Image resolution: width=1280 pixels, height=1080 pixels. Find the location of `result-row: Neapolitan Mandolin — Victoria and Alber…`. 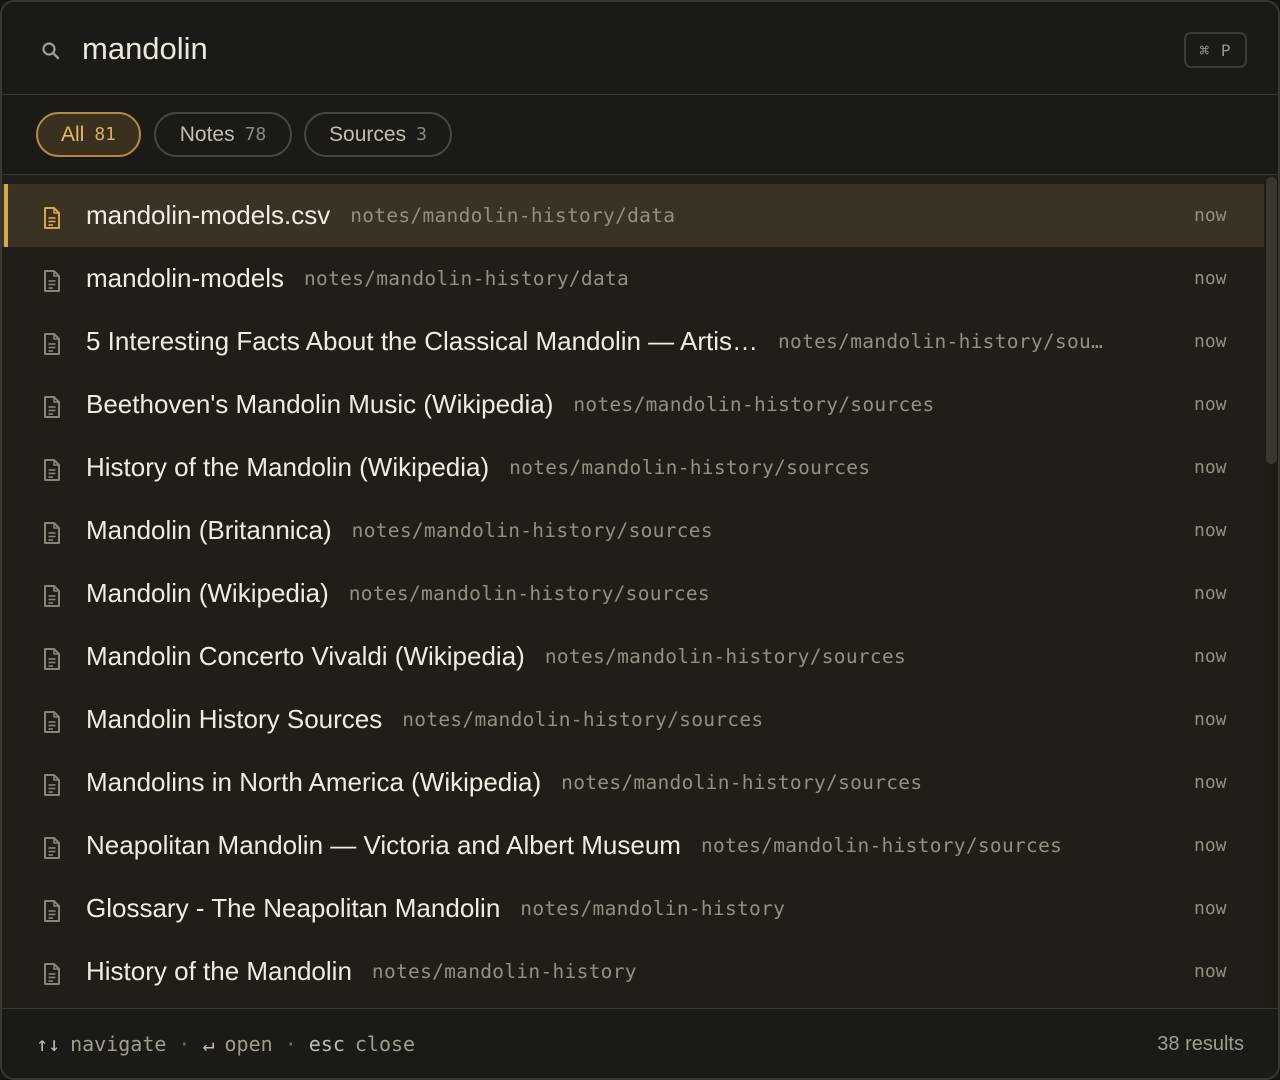

result-row: Neapolitan Mandolin — Victoria and Alber… is located at coordinates (633, 845).